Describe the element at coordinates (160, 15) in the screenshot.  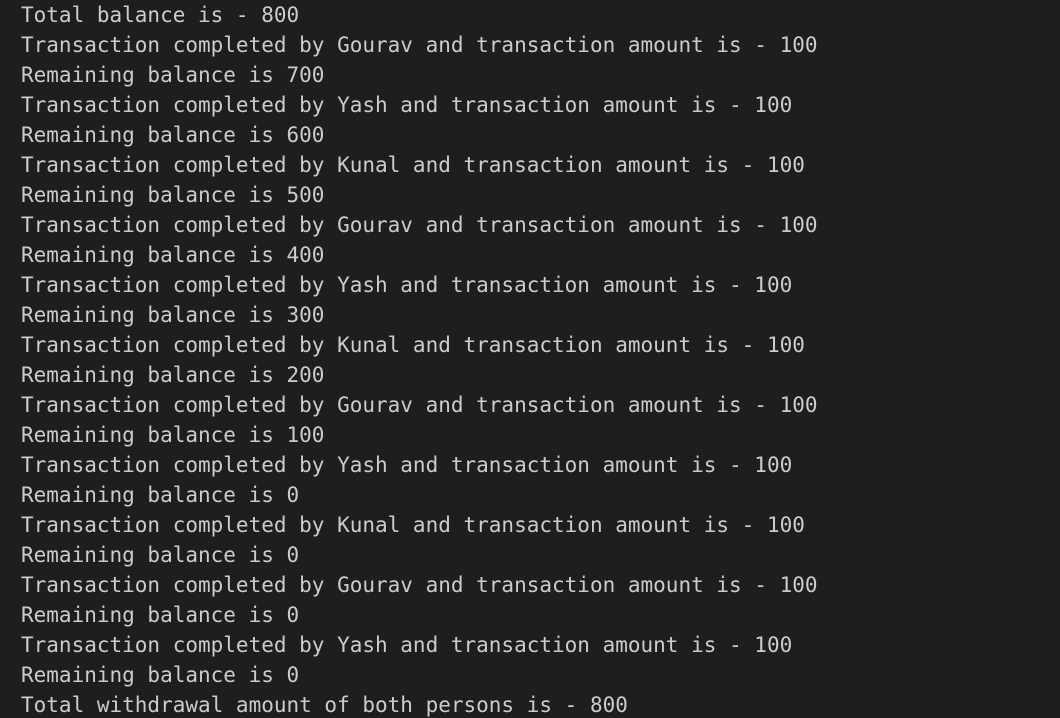
I see `terminal-line: Total balance is - 800` at that location.